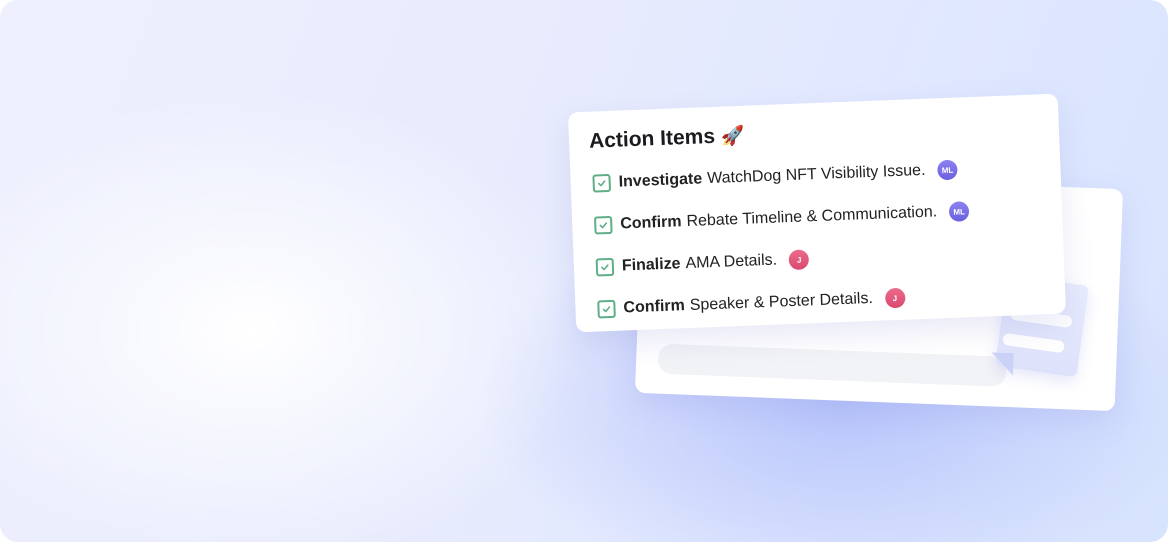 This screenshot has height=542, width=1168. What do you see at coordinates (1002, 364) in the screenshot?
I see `note-fold` at bounding box center [1002, 364].